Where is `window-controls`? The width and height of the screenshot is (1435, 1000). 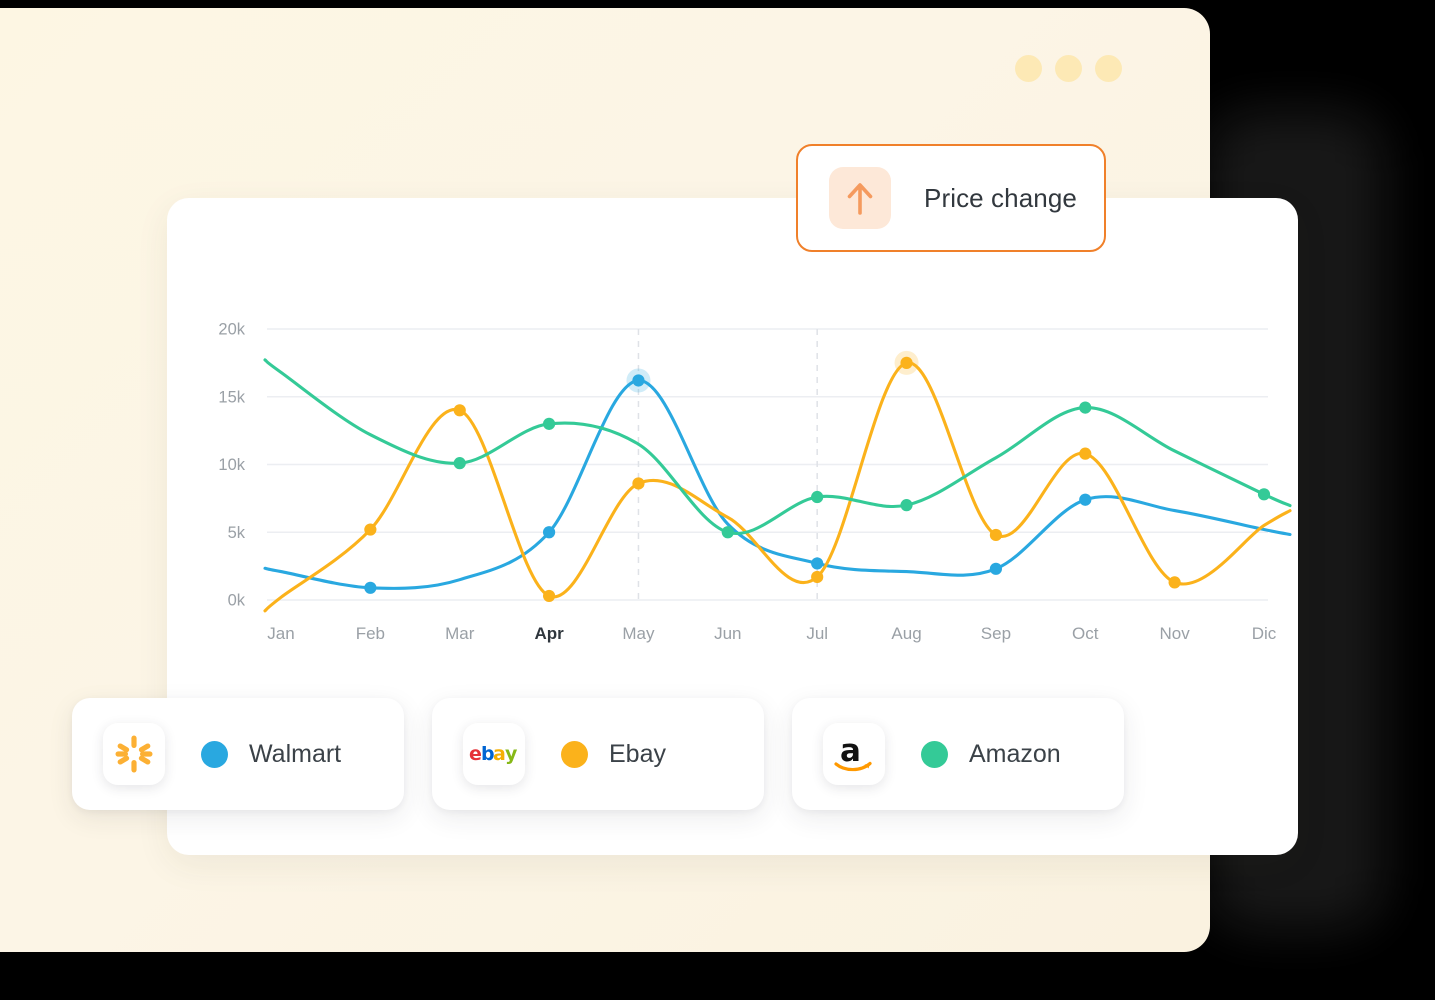
window-controls is located at coordinates (1068, 68).